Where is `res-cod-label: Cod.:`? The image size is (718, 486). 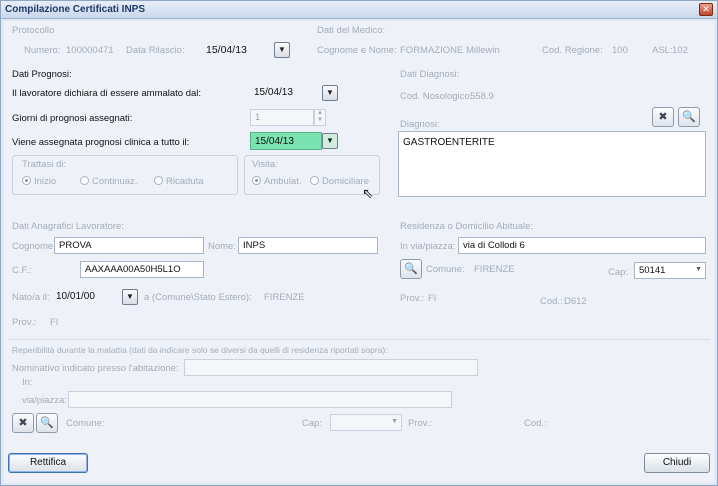
res-cod-label: Cod.: is located at coordinates (551, 301).